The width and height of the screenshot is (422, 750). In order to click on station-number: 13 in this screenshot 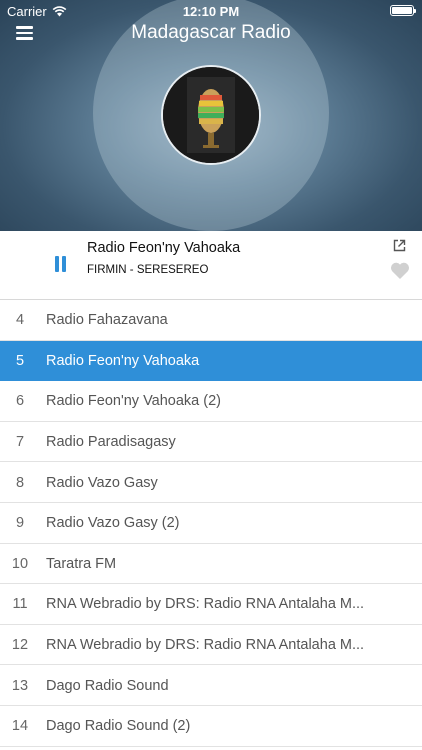, I will do `click(20, 685)`.